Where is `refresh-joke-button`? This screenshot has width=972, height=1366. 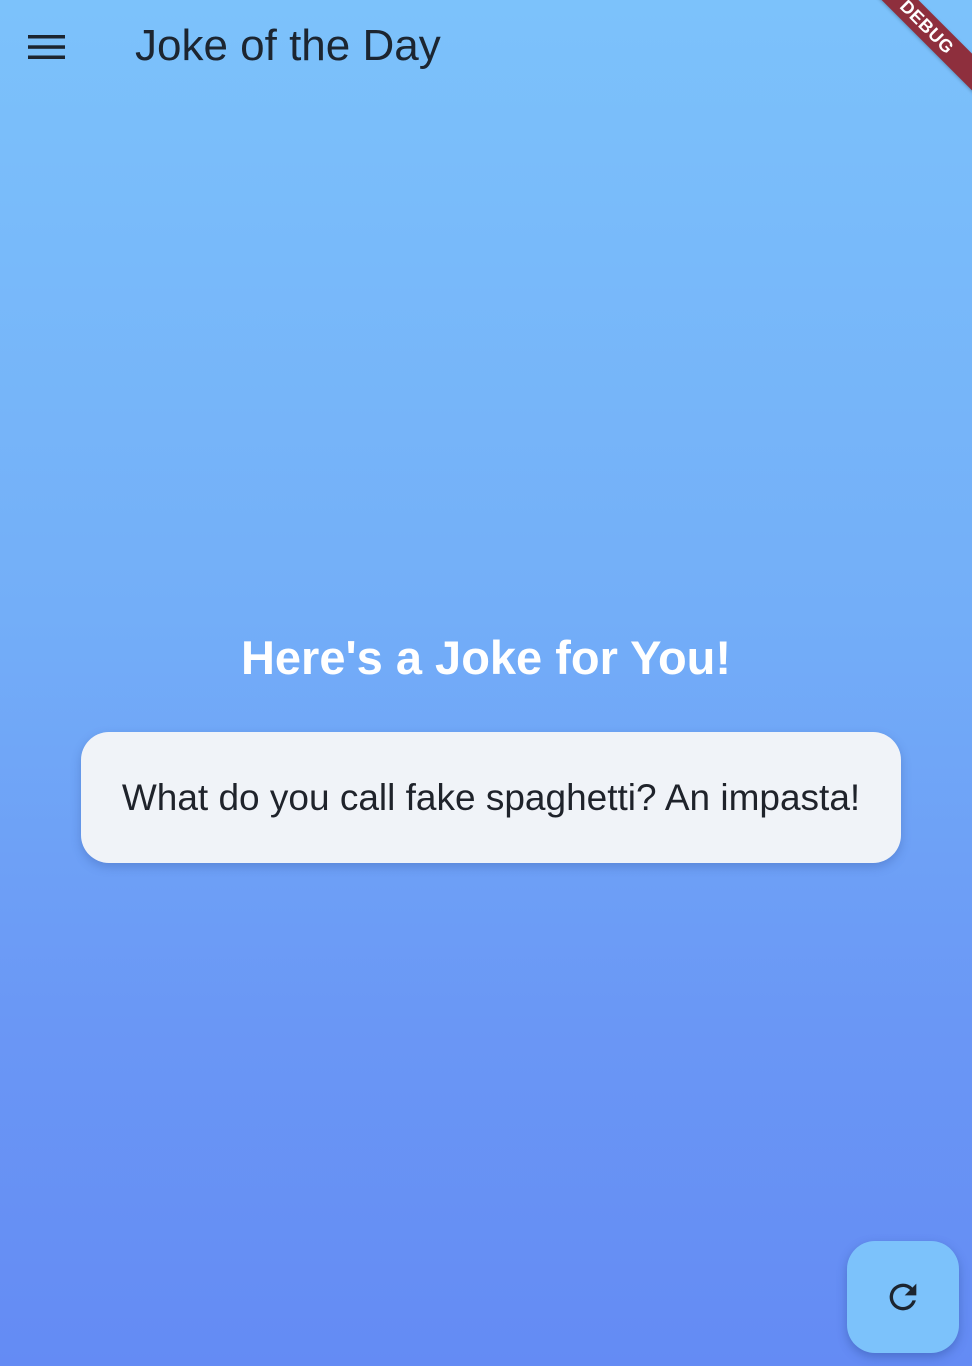
refresh-joke-button is located at coordinates (903, 1297).